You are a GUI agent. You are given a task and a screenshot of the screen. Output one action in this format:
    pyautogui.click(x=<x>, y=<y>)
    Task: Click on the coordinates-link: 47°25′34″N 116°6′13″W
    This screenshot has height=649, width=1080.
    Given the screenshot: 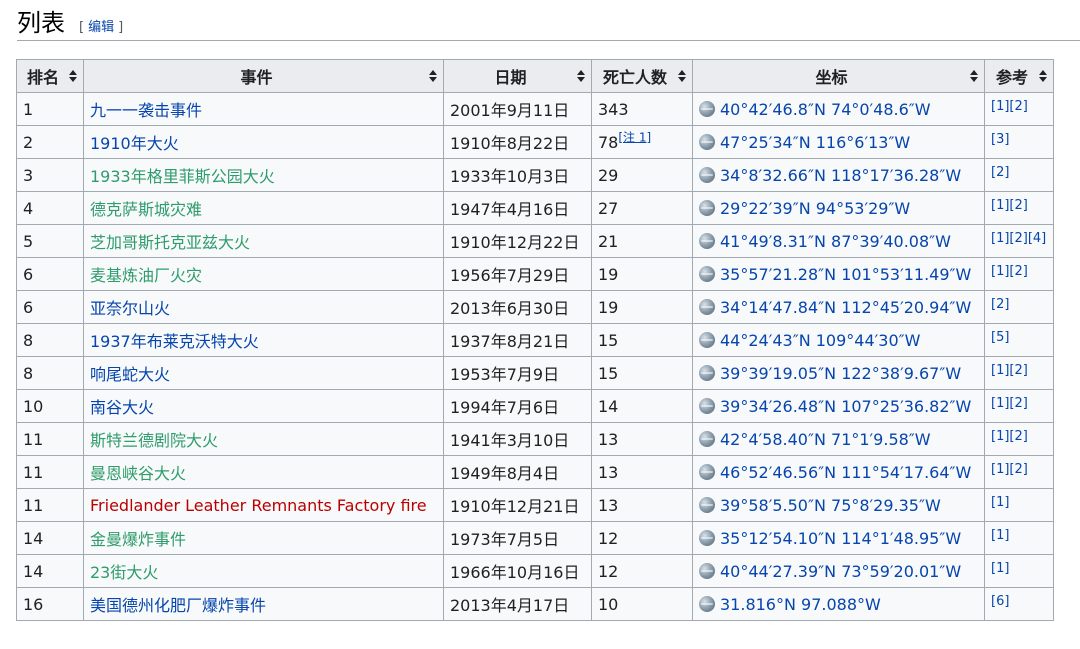 What is the action you would take?
    pyautogui.click(x=815, y=142)
    